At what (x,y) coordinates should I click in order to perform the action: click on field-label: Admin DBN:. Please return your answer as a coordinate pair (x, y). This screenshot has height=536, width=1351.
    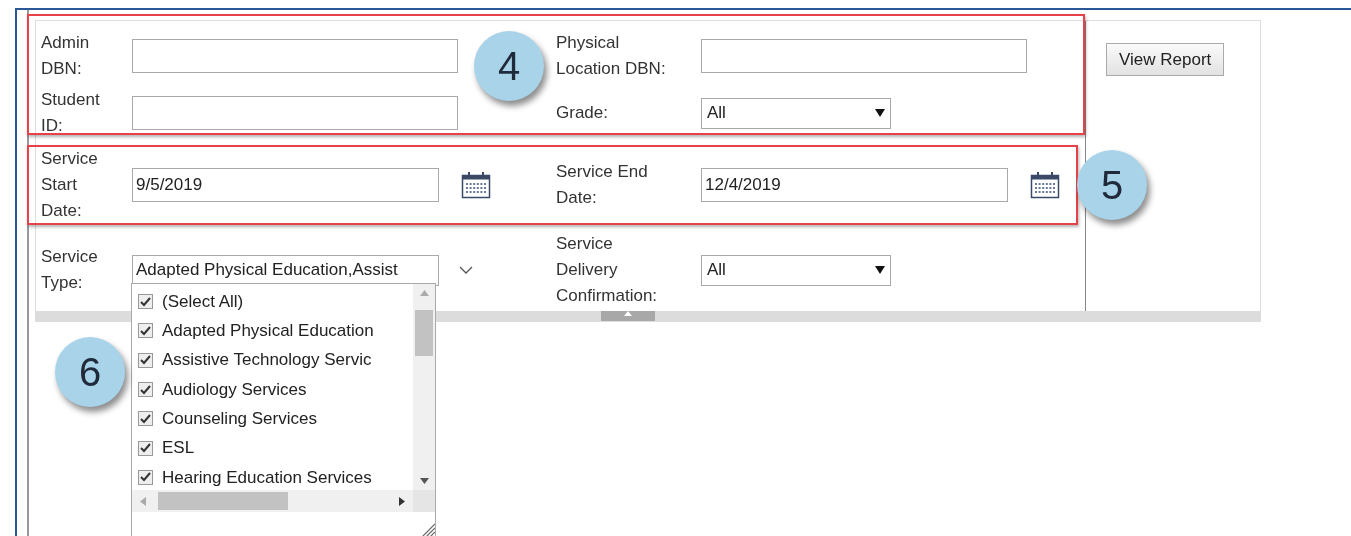
    Looking at the image, I should click on (66, 56).